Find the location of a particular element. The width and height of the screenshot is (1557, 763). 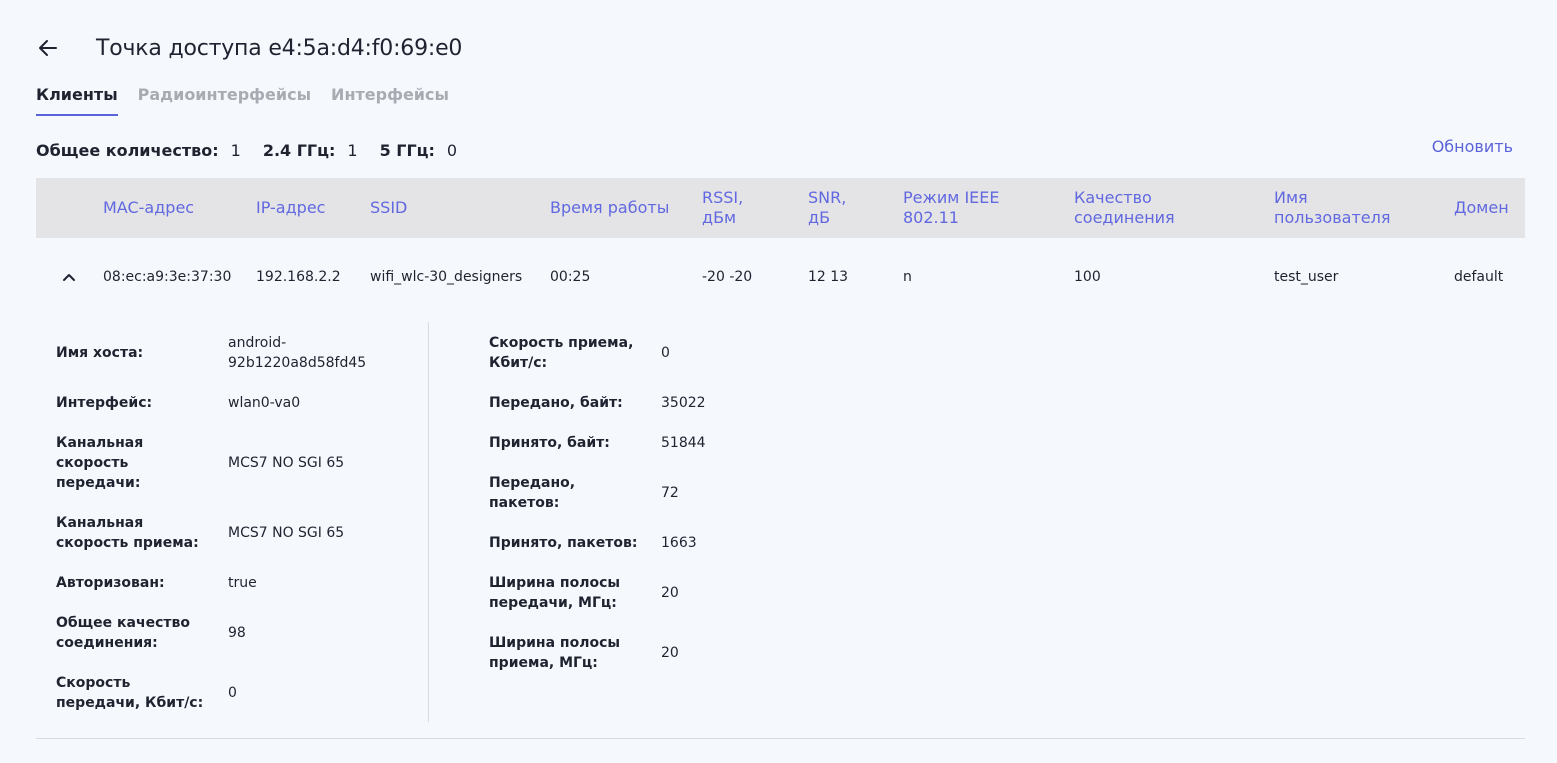

detail-value-interface: wlan0-va0 is located at coordinates (264, 403).